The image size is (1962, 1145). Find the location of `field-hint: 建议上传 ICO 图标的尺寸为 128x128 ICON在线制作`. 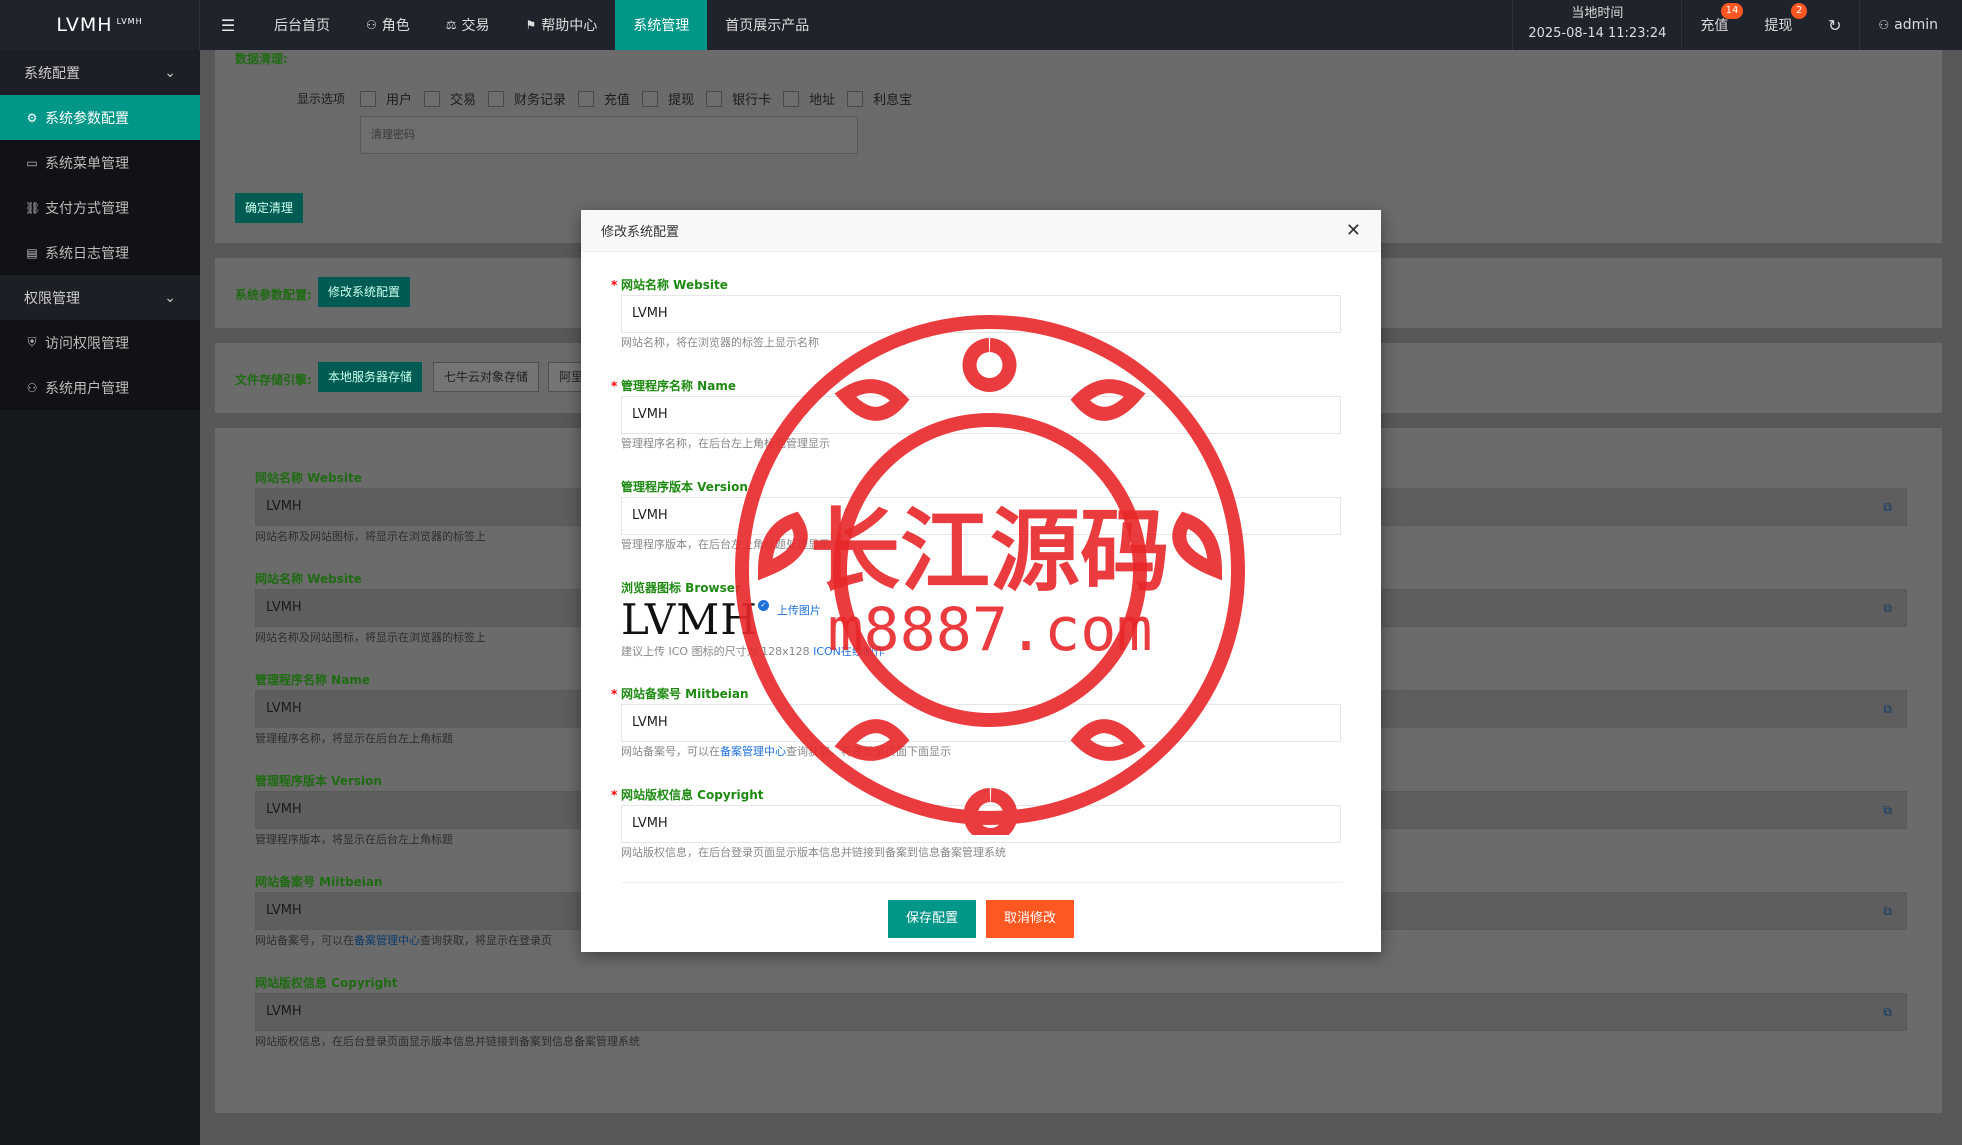

field-hint: 建议上传 ICO 图标的尺寸为 128x128 ICON在线制作 is located at coordinates (753, 652).